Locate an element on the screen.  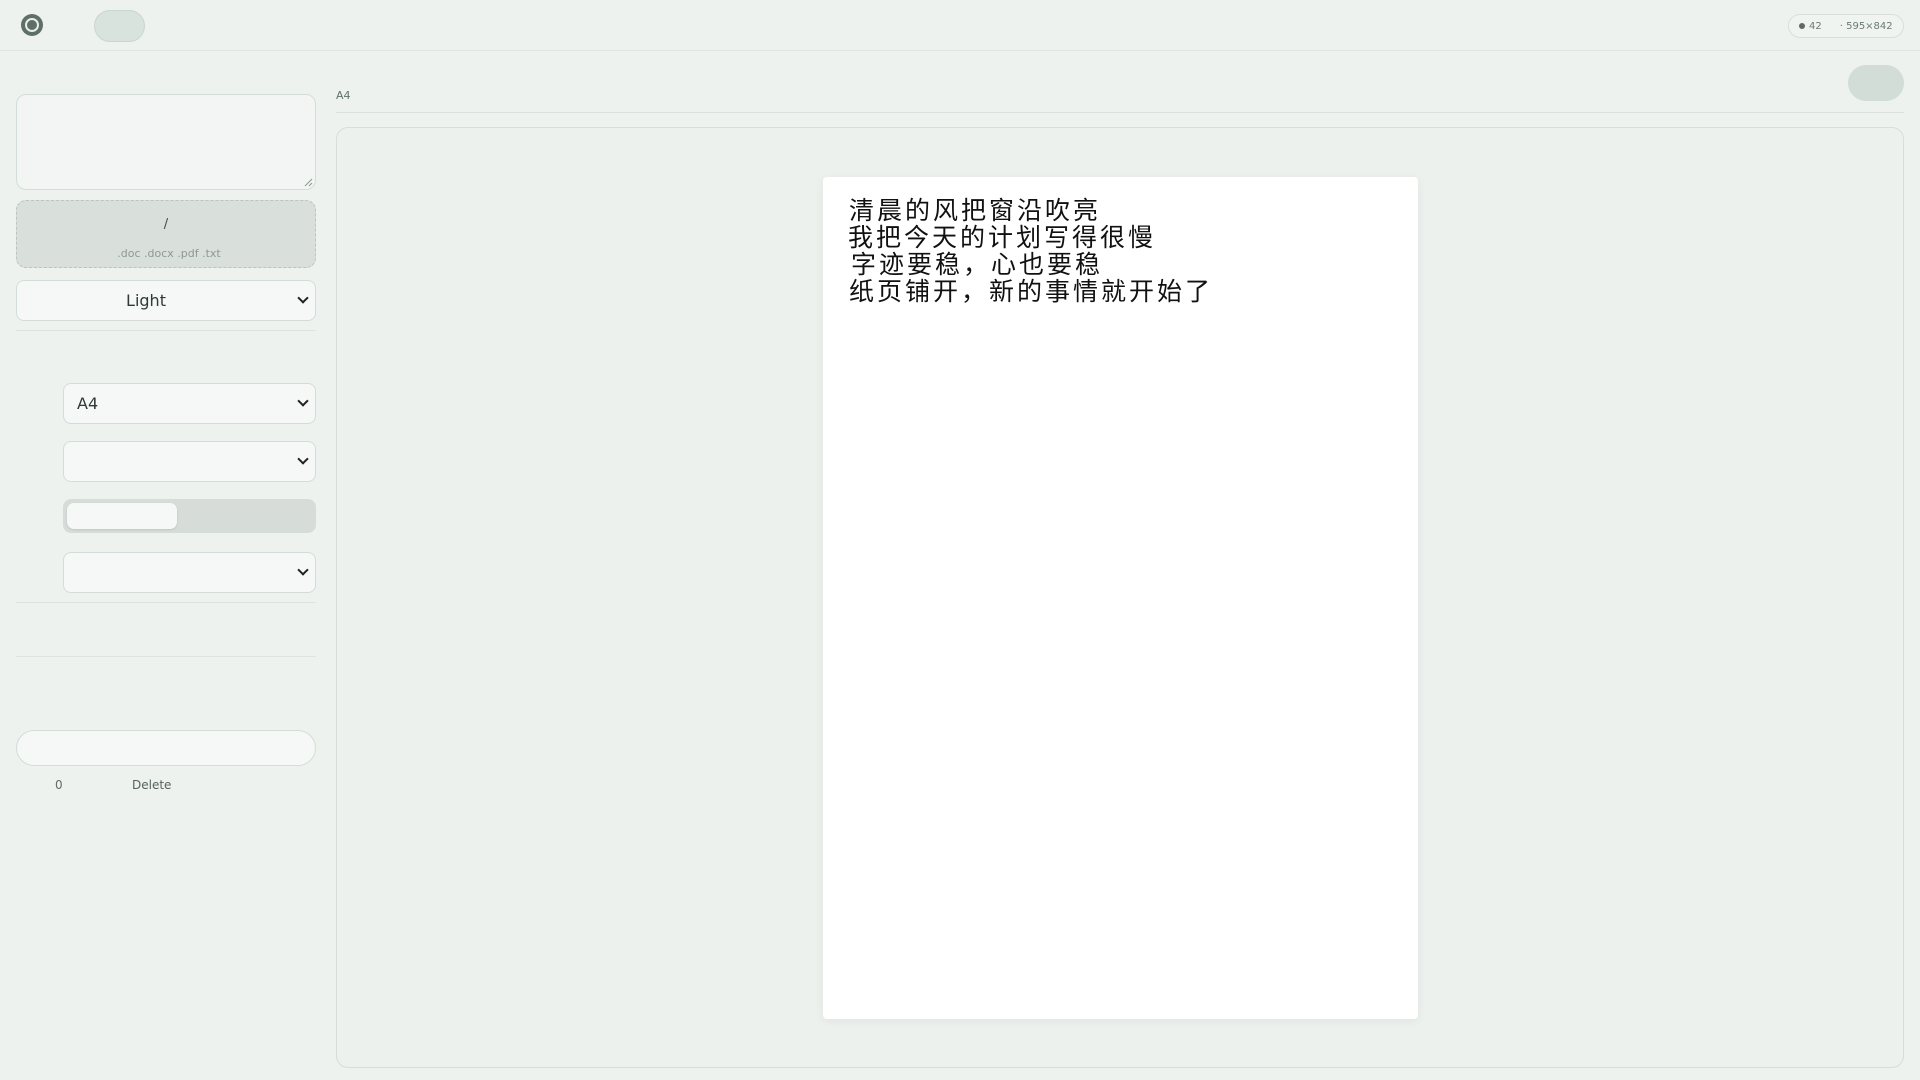
page-size-select: A4 is located at coordinates (189, 403).